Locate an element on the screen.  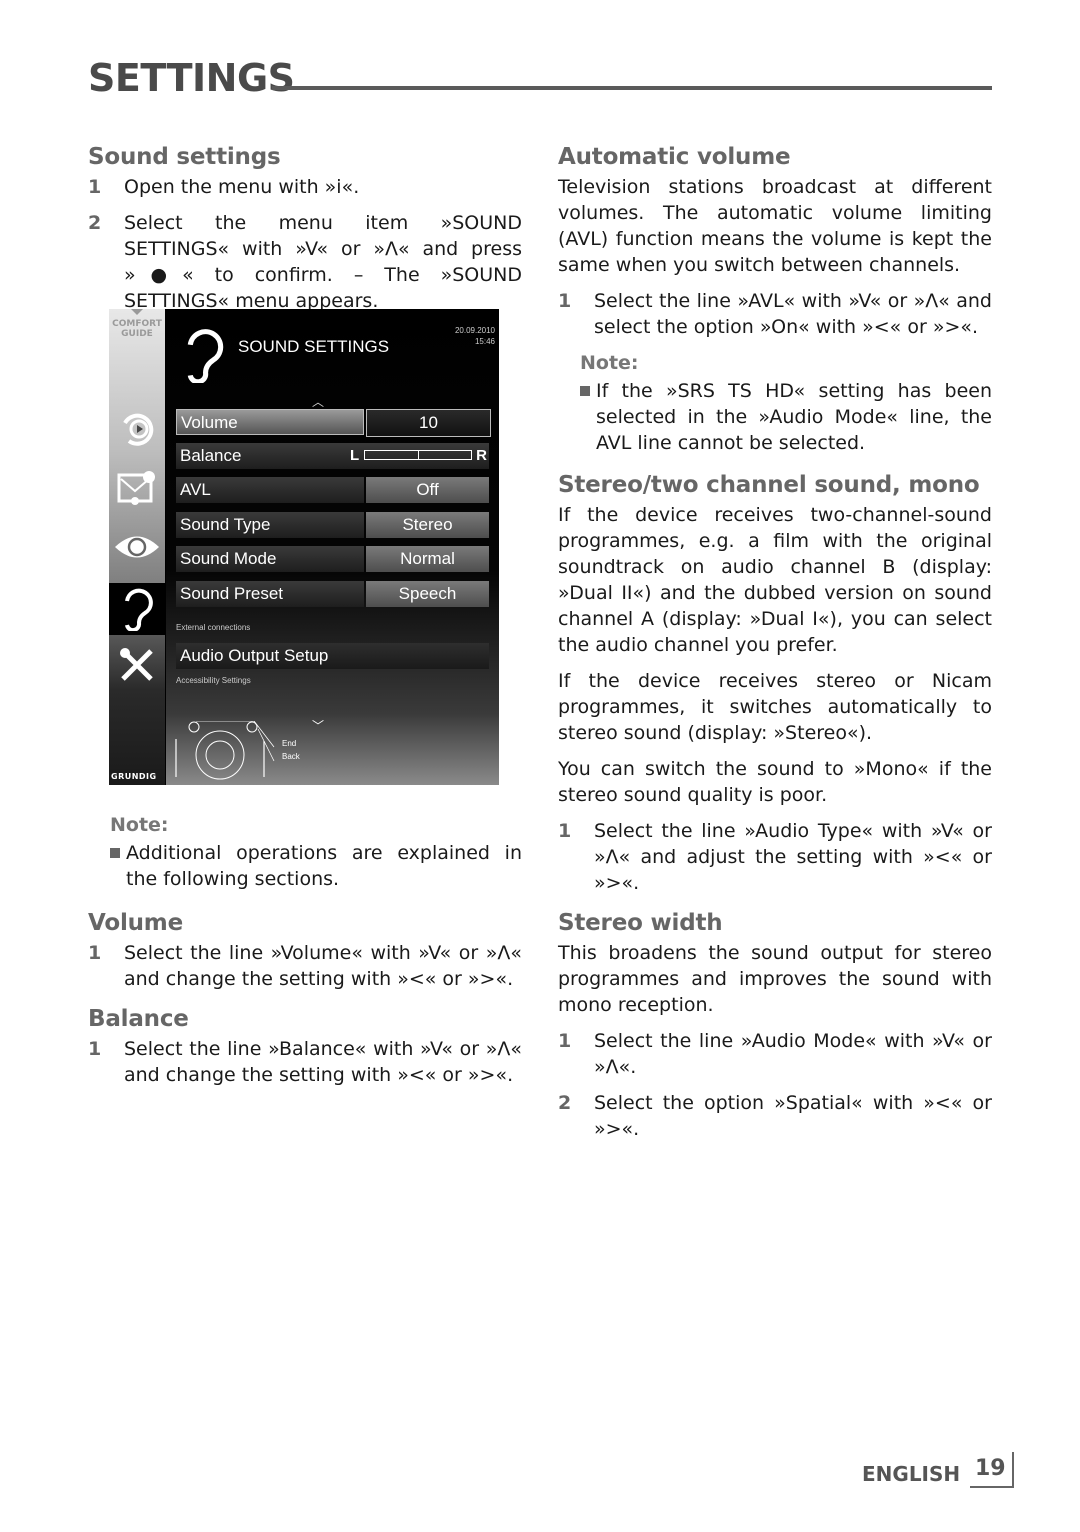
row-value: Stereo is located at coordinates (427, 525).